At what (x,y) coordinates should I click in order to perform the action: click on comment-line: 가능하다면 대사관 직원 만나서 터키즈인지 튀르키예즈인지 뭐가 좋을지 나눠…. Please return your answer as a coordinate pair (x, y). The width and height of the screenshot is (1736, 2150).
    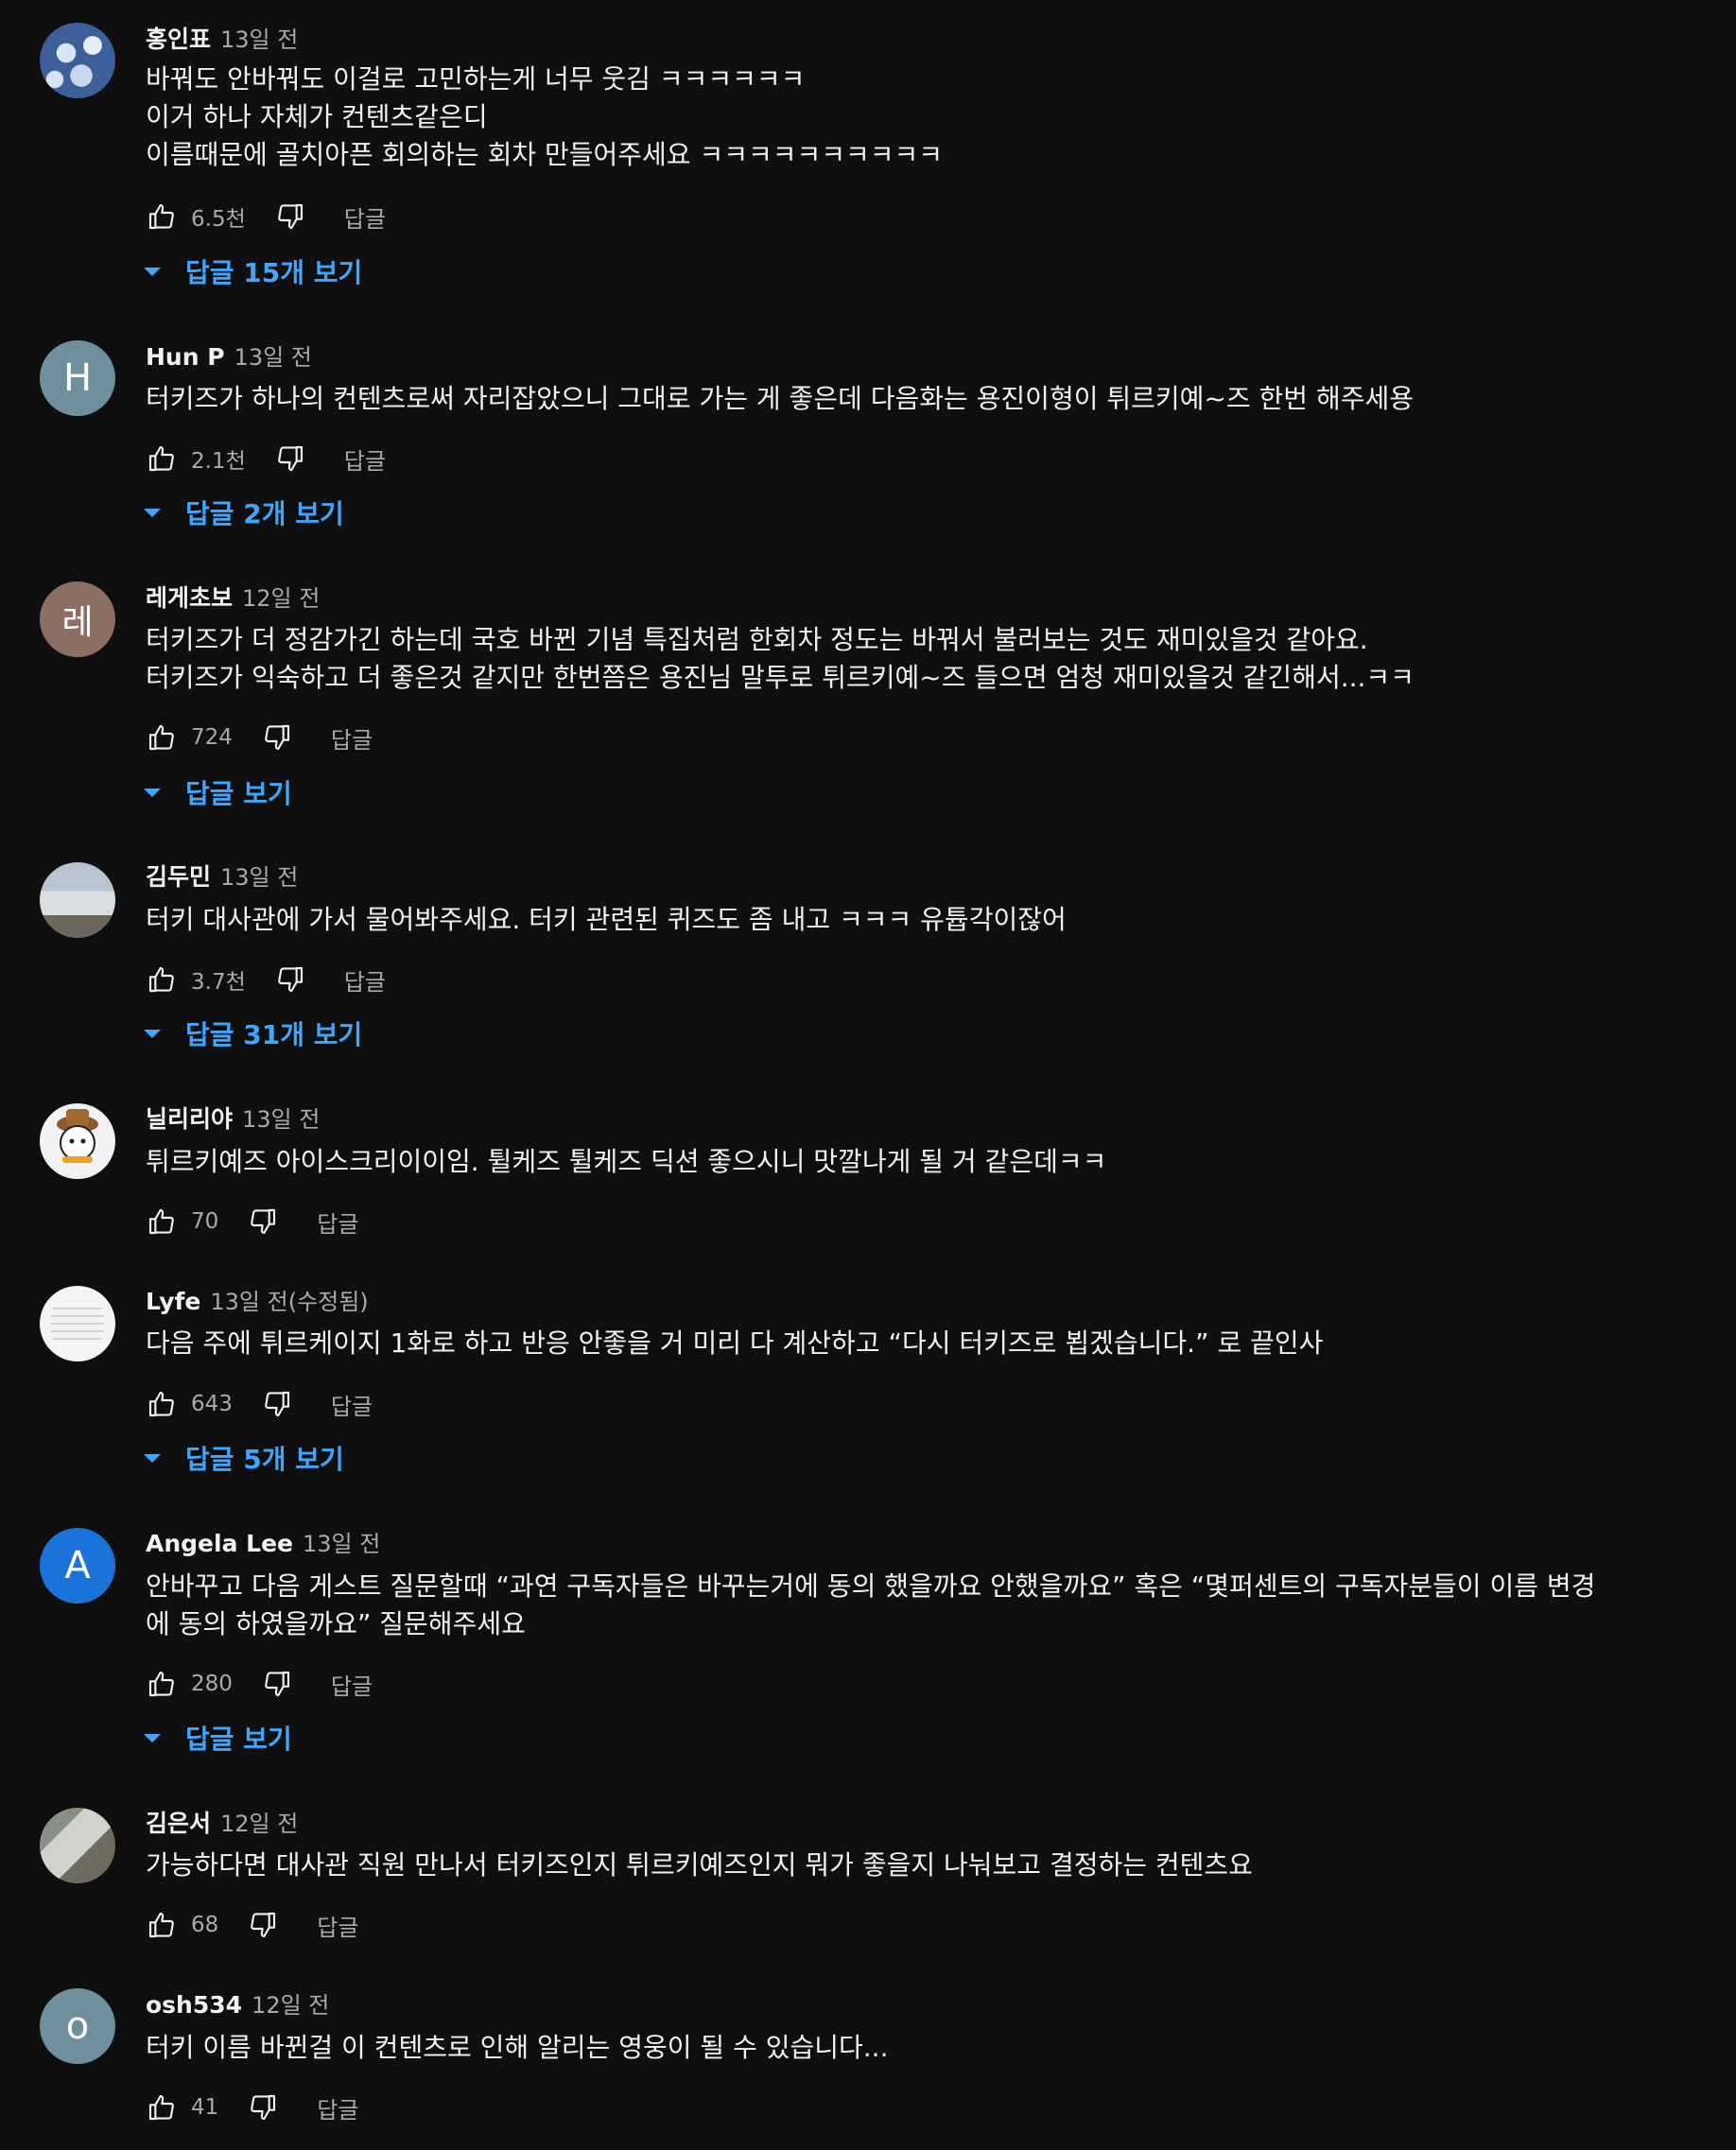
    Looking at the image, I should click on (699, 1865).